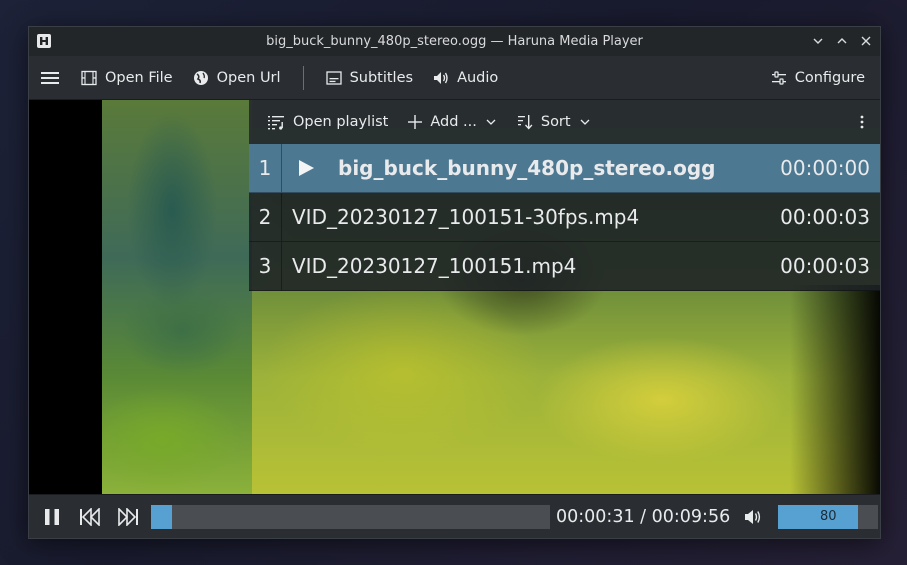 The image size is (907, 565). I want to click on sort-label: Sort, so click(555, 122).